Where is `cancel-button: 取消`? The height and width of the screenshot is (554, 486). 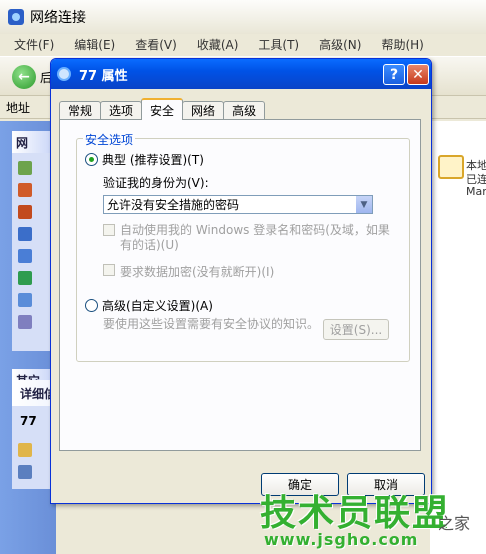 cancel-button: 取消 is located at coordinates (386, 484).